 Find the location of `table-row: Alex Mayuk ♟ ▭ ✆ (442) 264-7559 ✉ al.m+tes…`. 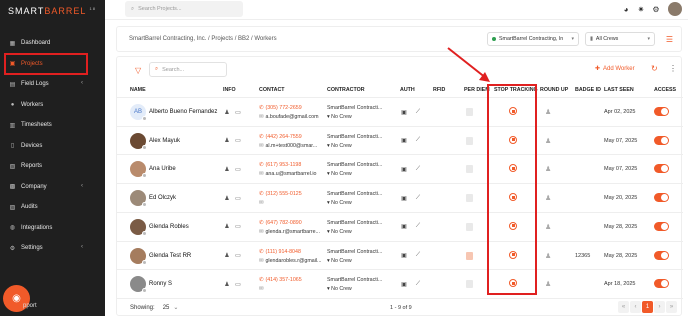

table-row: Alex Mayuk ♟ ▭ ✆ (442) 264-7559 ✉ al.m+tes… is located at coordinates (400, 140).